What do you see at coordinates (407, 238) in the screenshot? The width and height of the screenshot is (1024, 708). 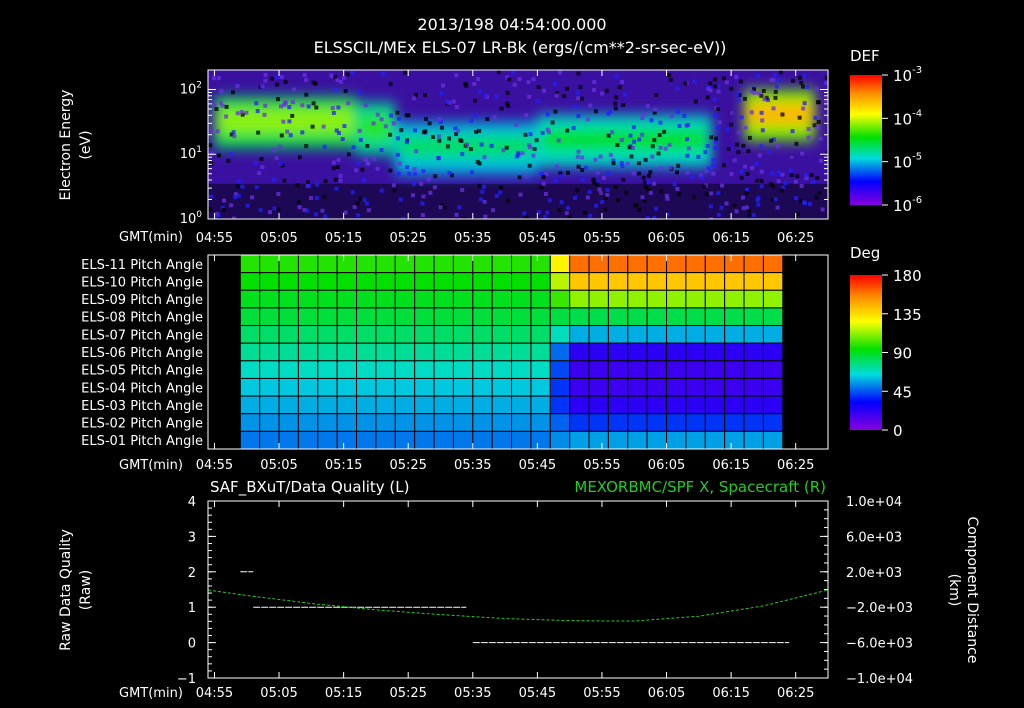 I see `energy-x-tick-label-3: 05:25` at bounding box center [407, 238].